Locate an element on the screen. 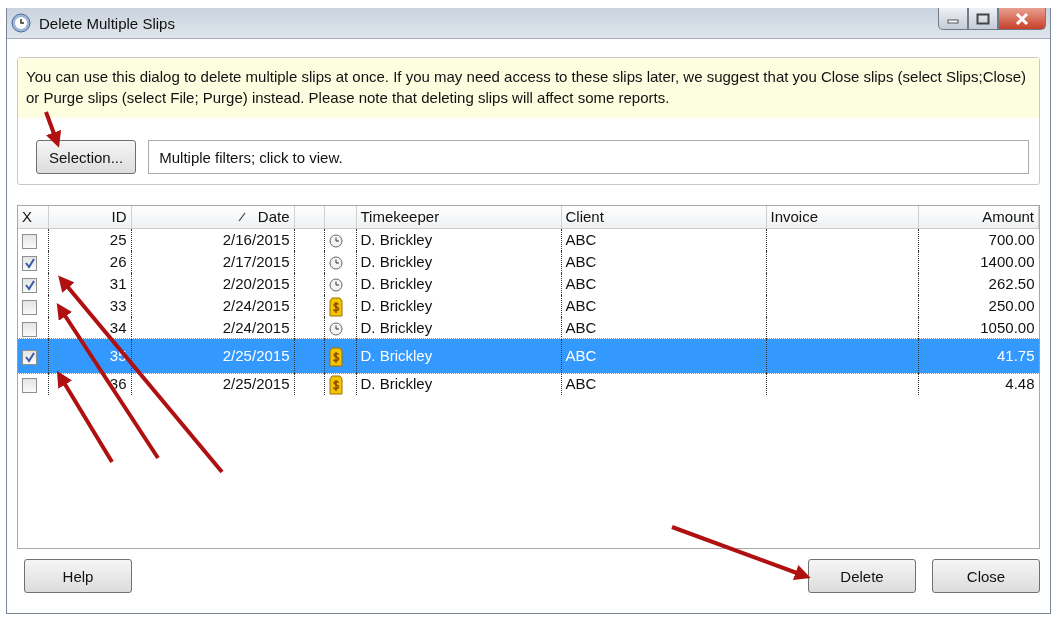 Image resolution: width=1055 pixels, height=617 pixels. column-header: Date is located at coordinates (273, 216).